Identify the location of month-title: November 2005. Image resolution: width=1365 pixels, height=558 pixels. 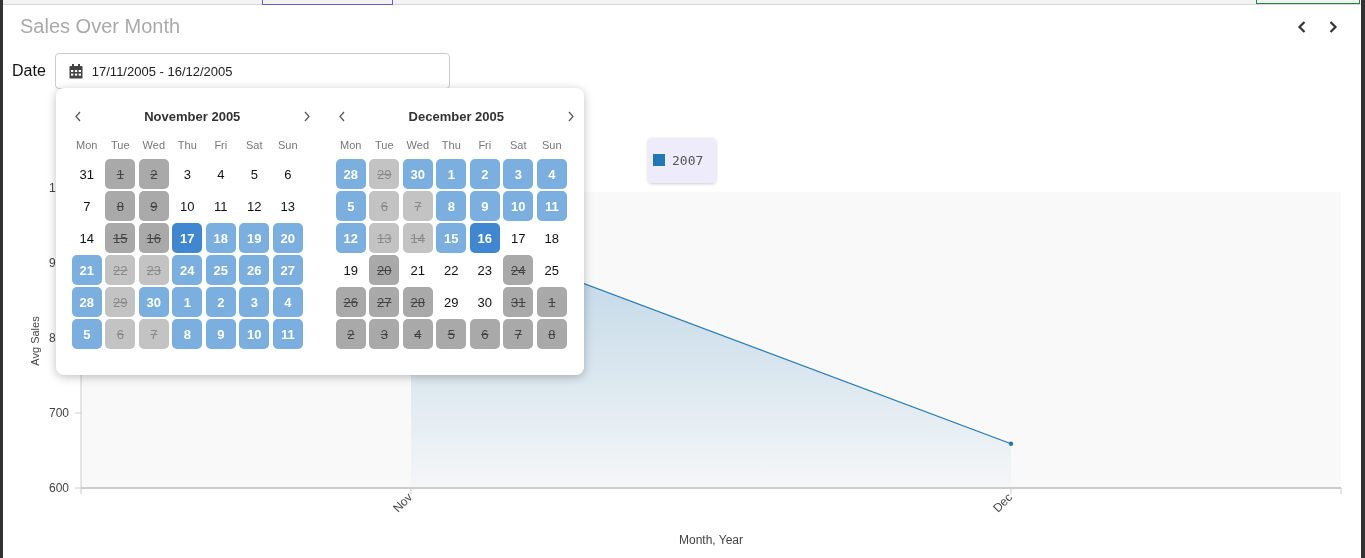
(192, 116).